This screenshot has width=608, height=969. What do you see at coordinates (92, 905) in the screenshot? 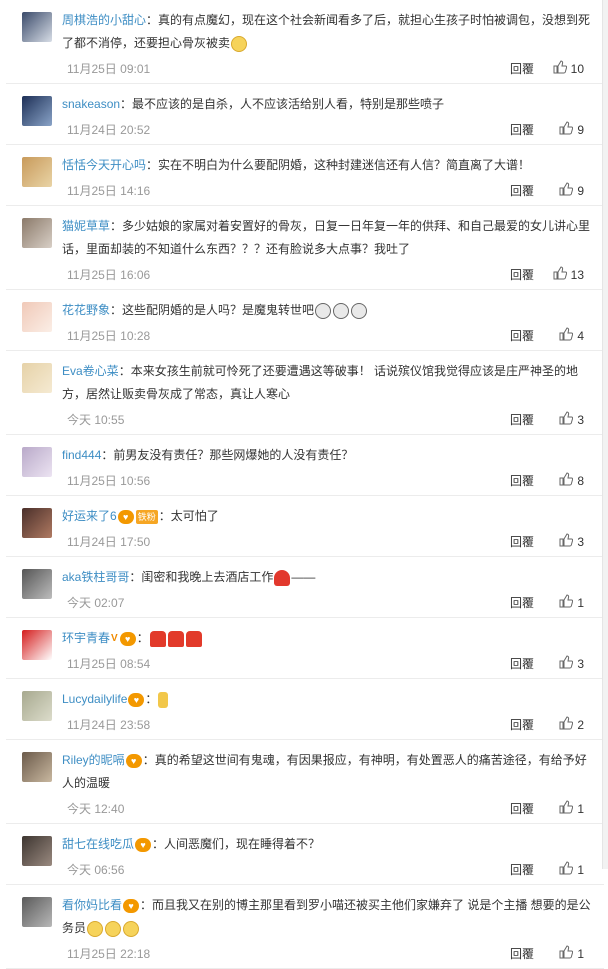
I see `username-link: 看你妈比看` at bounding box center [92, 905].